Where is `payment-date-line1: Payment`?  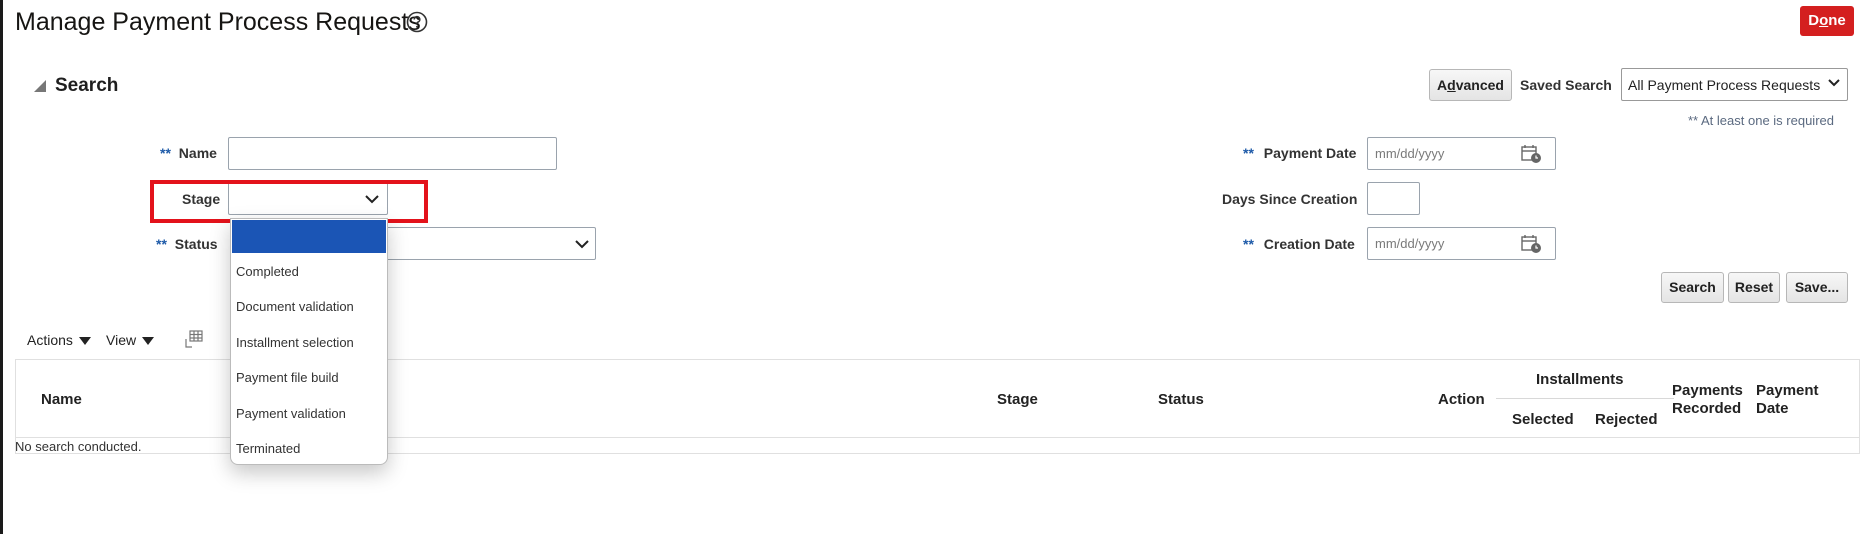
payment-date-line1: Payment is located at coordinates (1787, 390).